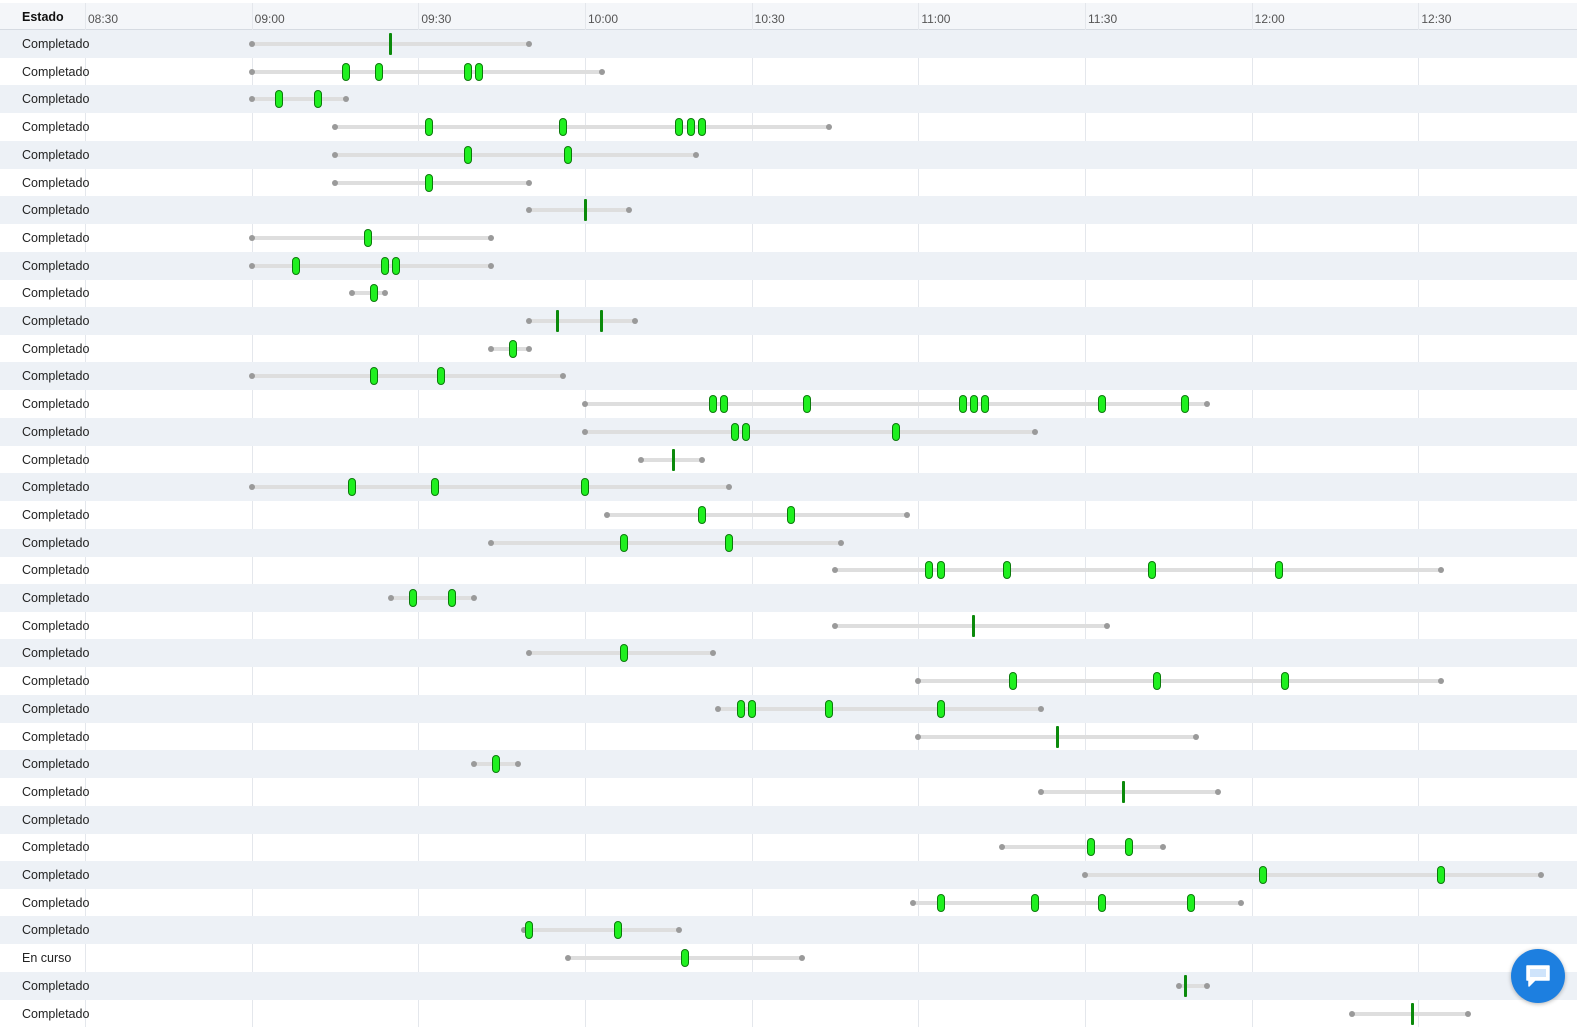 This screenshot has width=1588, height=1028. I want to click on timeline-row: En curso, so click(788, 958).